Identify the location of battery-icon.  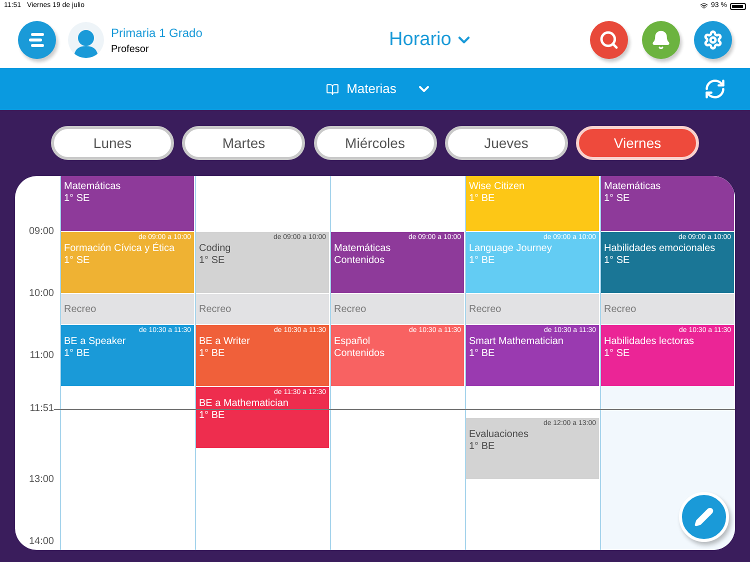
(738, 6).